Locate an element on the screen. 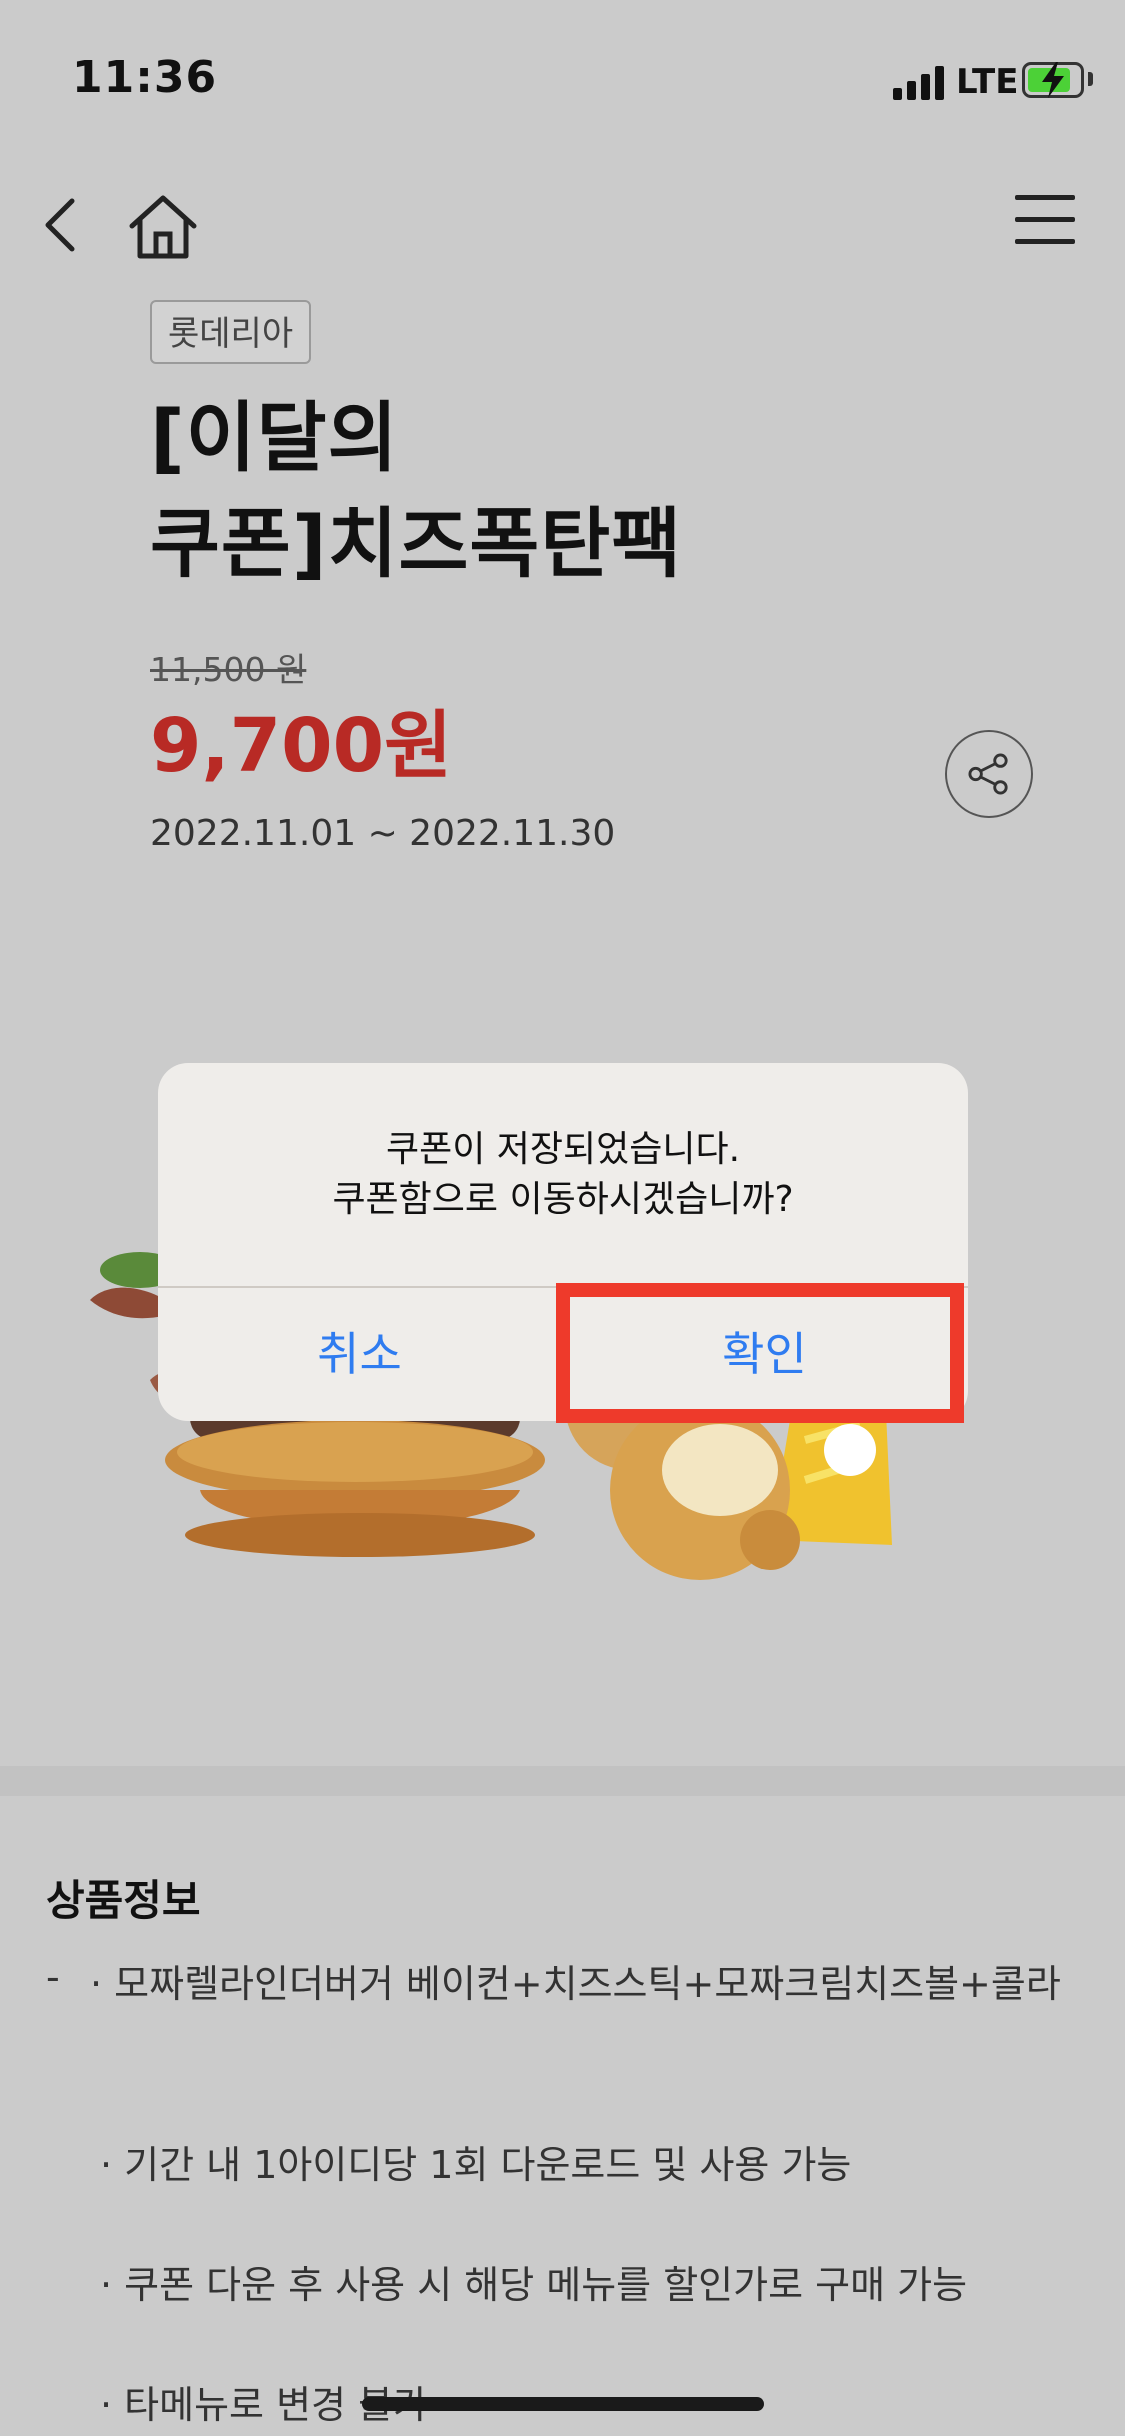 This screenshot has height=2436, width=1125. battery-cap is located at coordinates (1090, 79).